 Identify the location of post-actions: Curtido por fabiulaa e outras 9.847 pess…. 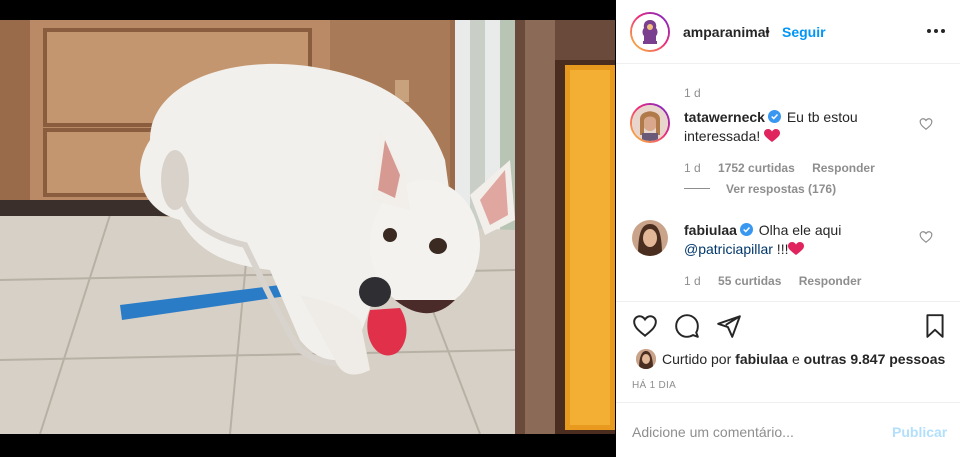
(788, 356).